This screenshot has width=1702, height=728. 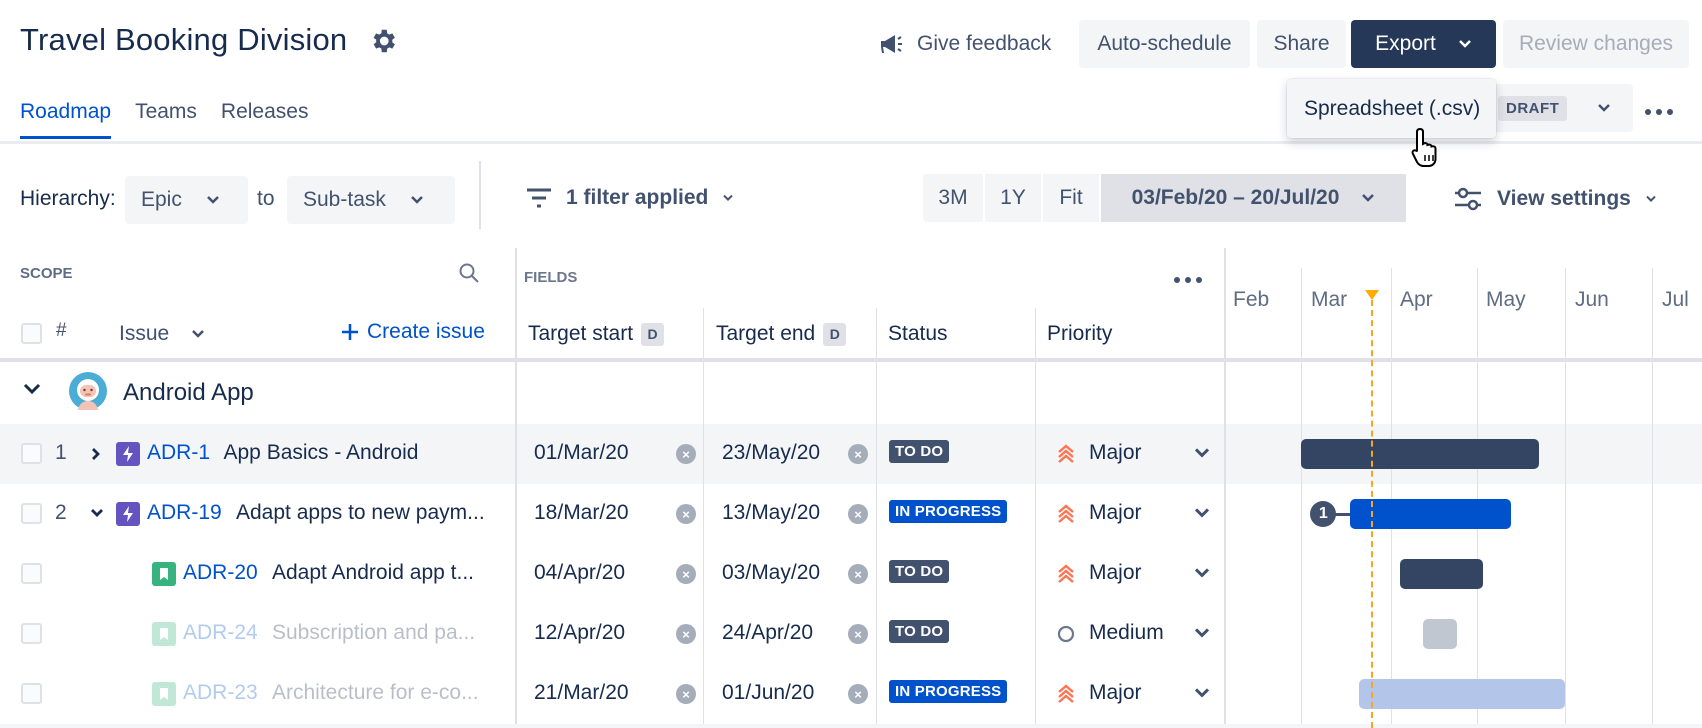 I want to click on share-button: Share, so click(x=1301, y=44).